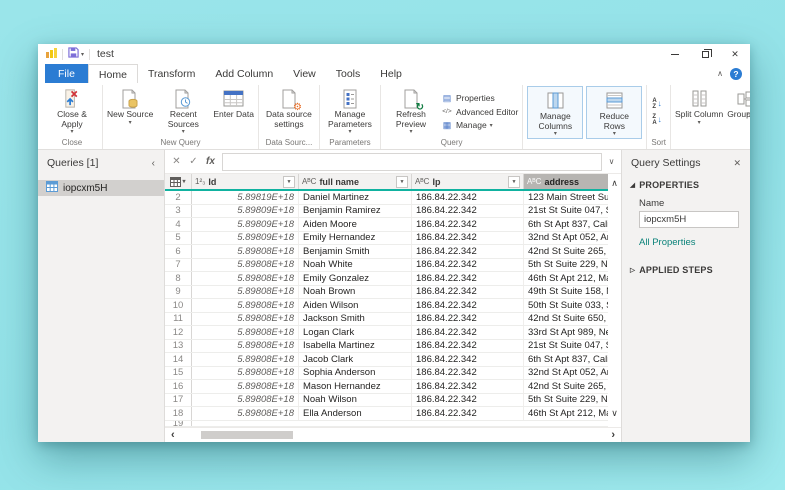  Describe the element at coordinates (178, 399) in the screenshot. I see `row-number-cell: 17` at that location.